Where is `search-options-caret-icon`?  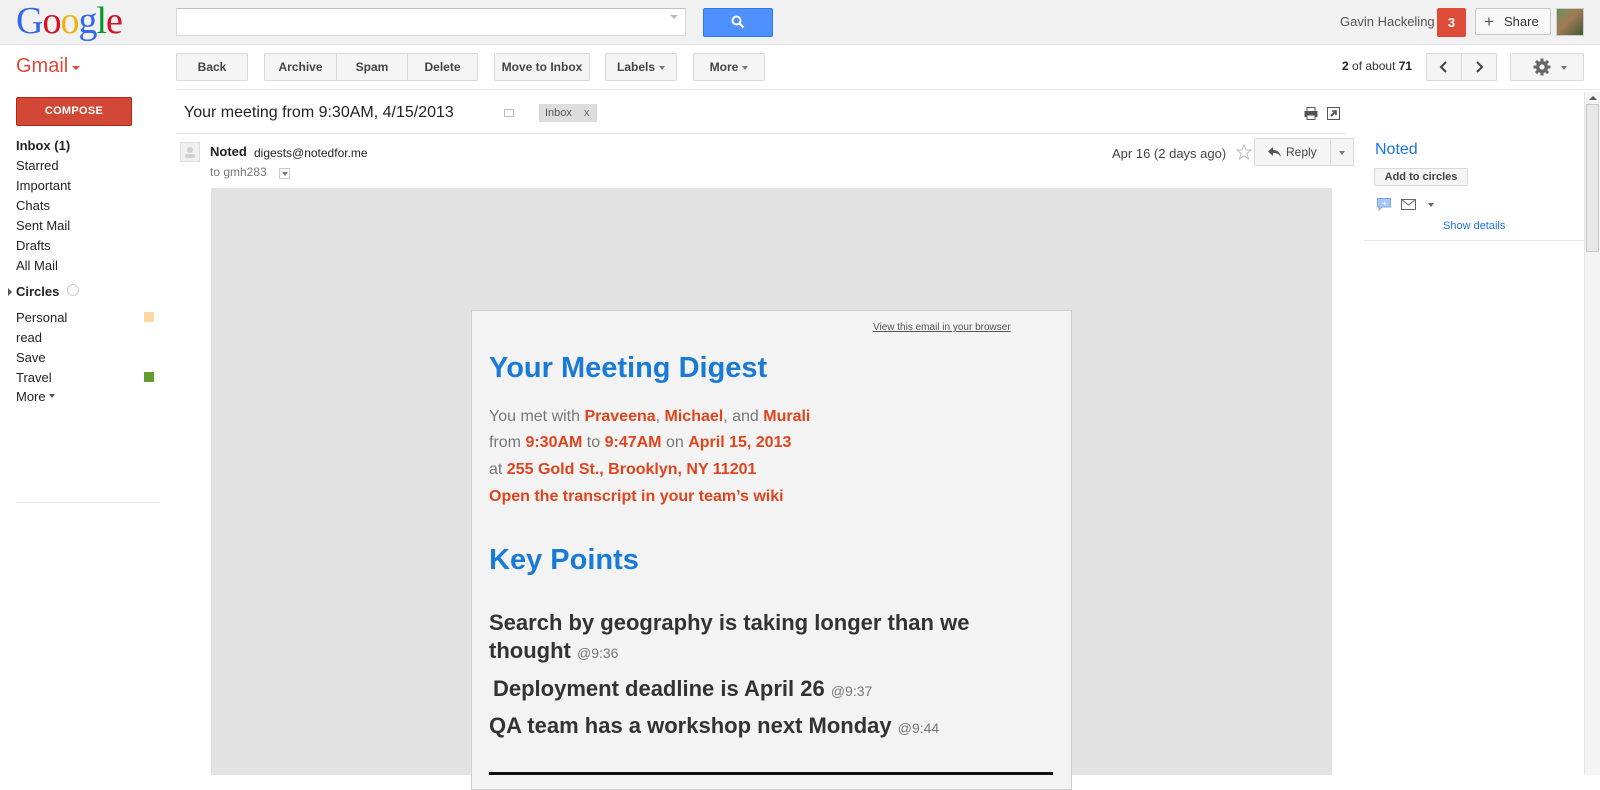 search-options-caret-icon is located at coordinates (674, 17).